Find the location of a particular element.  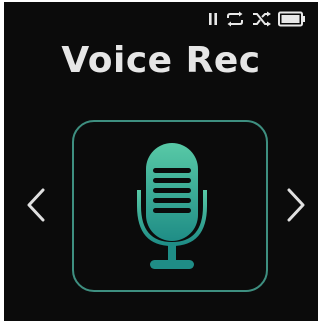

pause-icon is located at coordinates (213, 19).